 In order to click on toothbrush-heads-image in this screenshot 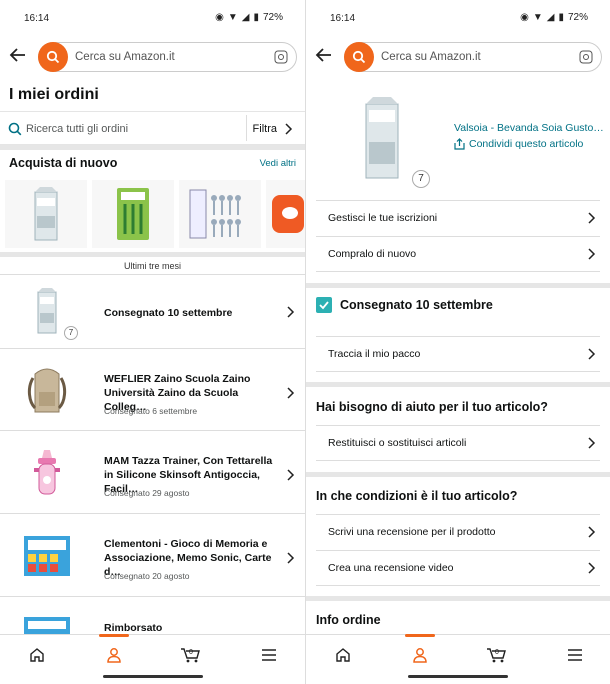, I will do `click(215, 214)`.